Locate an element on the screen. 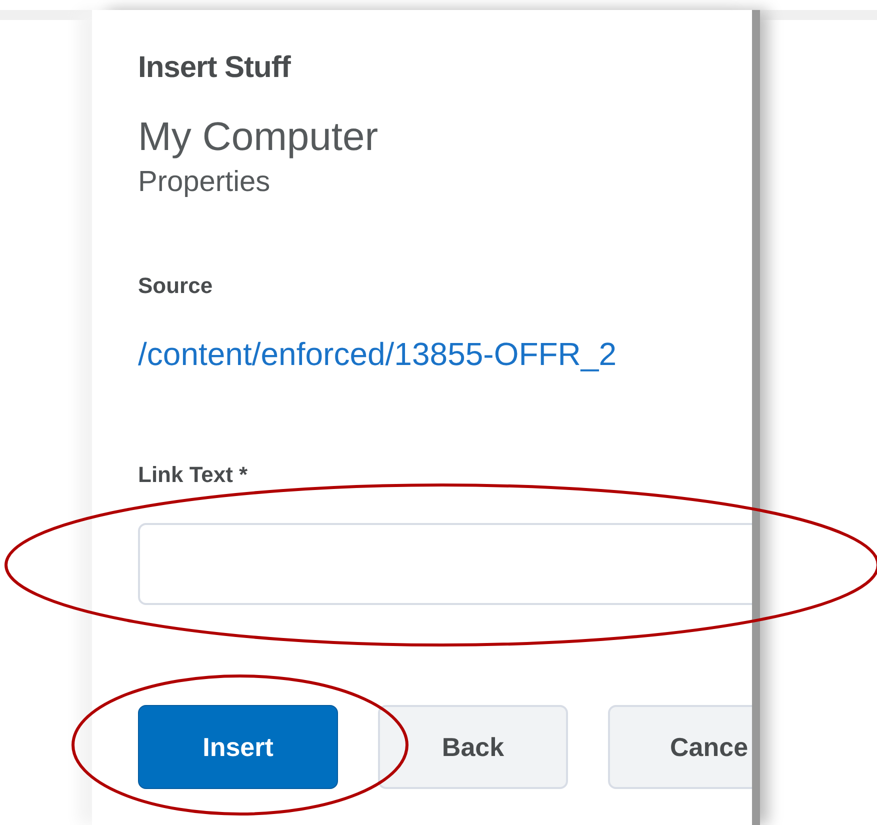  field-label: Link Text * is located at coordinates (193, 475).